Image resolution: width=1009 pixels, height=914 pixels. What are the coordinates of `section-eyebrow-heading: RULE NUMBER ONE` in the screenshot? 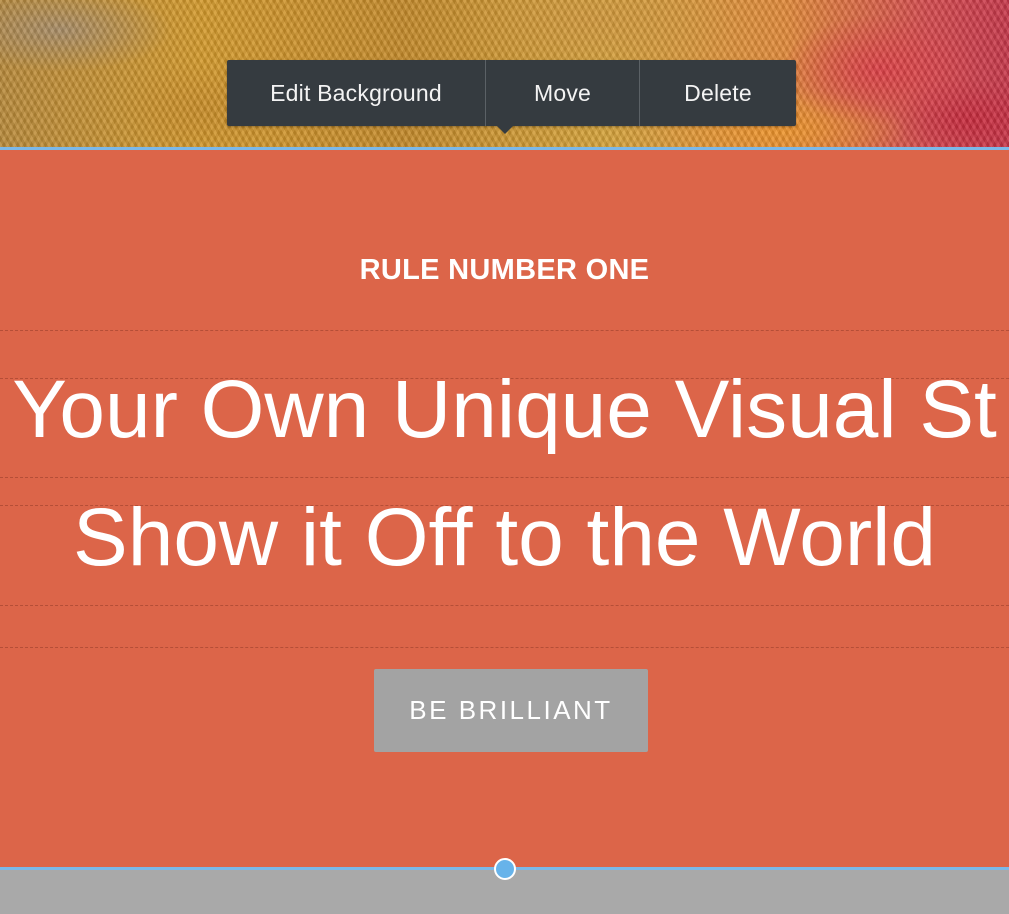 It's located at (504, 270).